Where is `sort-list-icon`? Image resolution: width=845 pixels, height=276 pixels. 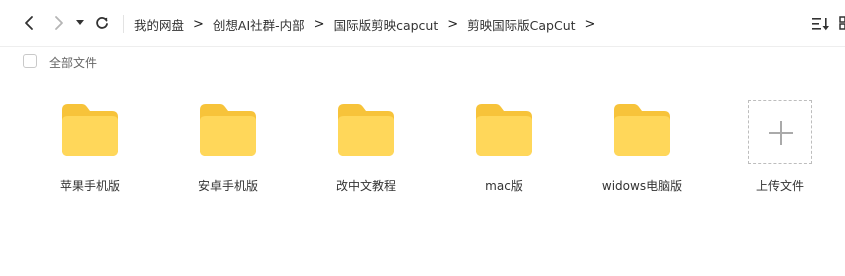
sort-list-icon is located at coordinates (820, 24).